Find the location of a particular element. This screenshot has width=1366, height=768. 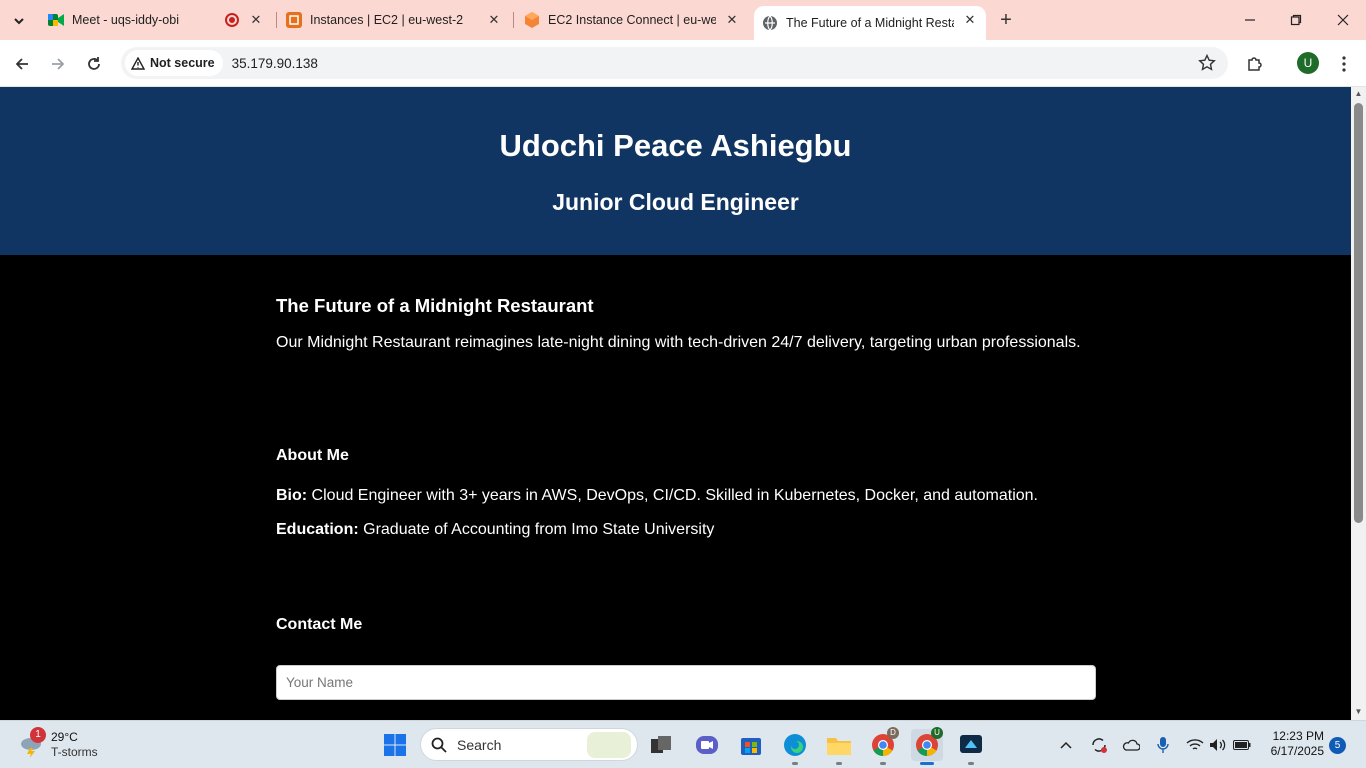

notification-badge: 5 is located at coordinates (1337, 745).